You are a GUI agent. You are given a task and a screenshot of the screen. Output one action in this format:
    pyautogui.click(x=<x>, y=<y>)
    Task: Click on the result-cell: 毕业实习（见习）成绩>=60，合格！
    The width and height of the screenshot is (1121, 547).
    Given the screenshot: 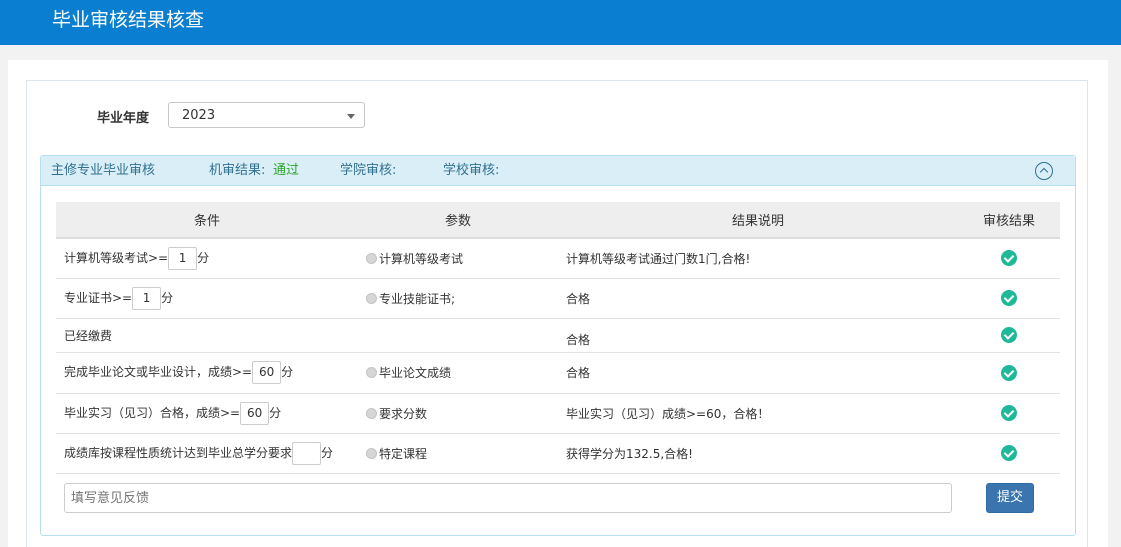 What is the action you would take?
    pyautogui.click(x=758, y=413)
    